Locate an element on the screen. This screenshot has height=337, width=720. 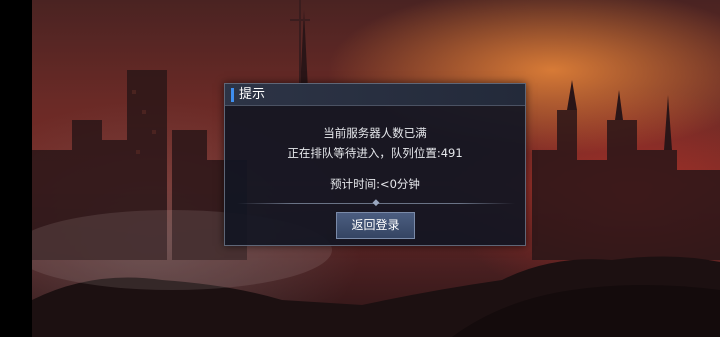
dialog-title: 提示 is located at coordinates (252, 94).